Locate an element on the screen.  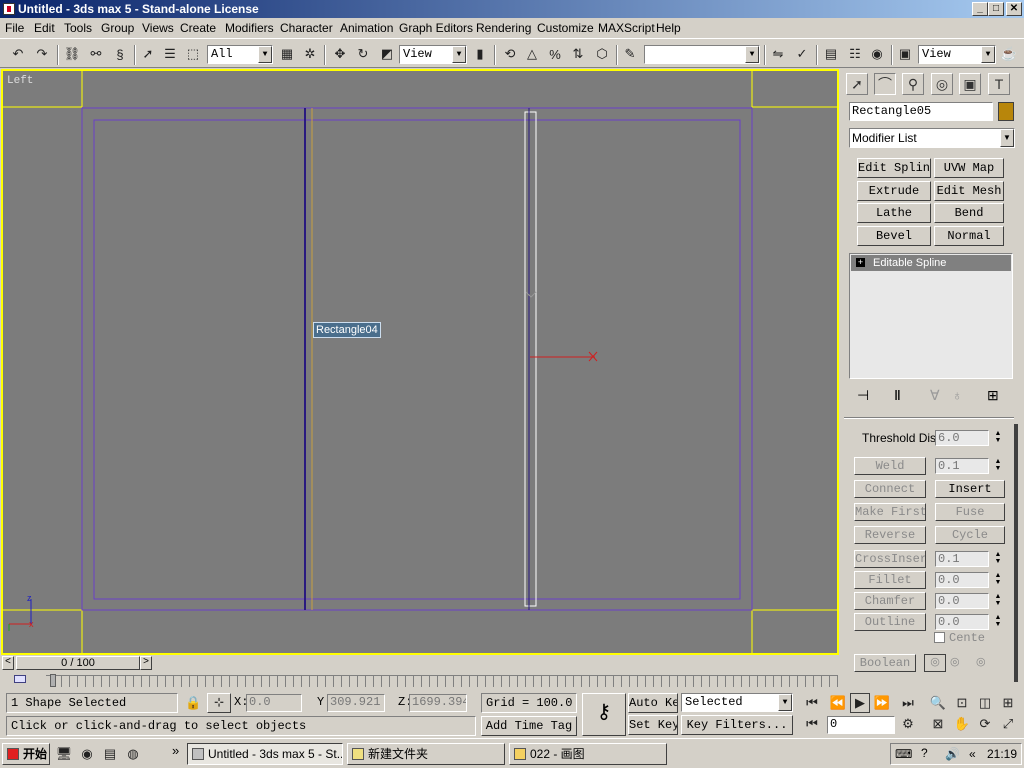
goto-start-icon: ⏮ is located at coordinates (812, 703).